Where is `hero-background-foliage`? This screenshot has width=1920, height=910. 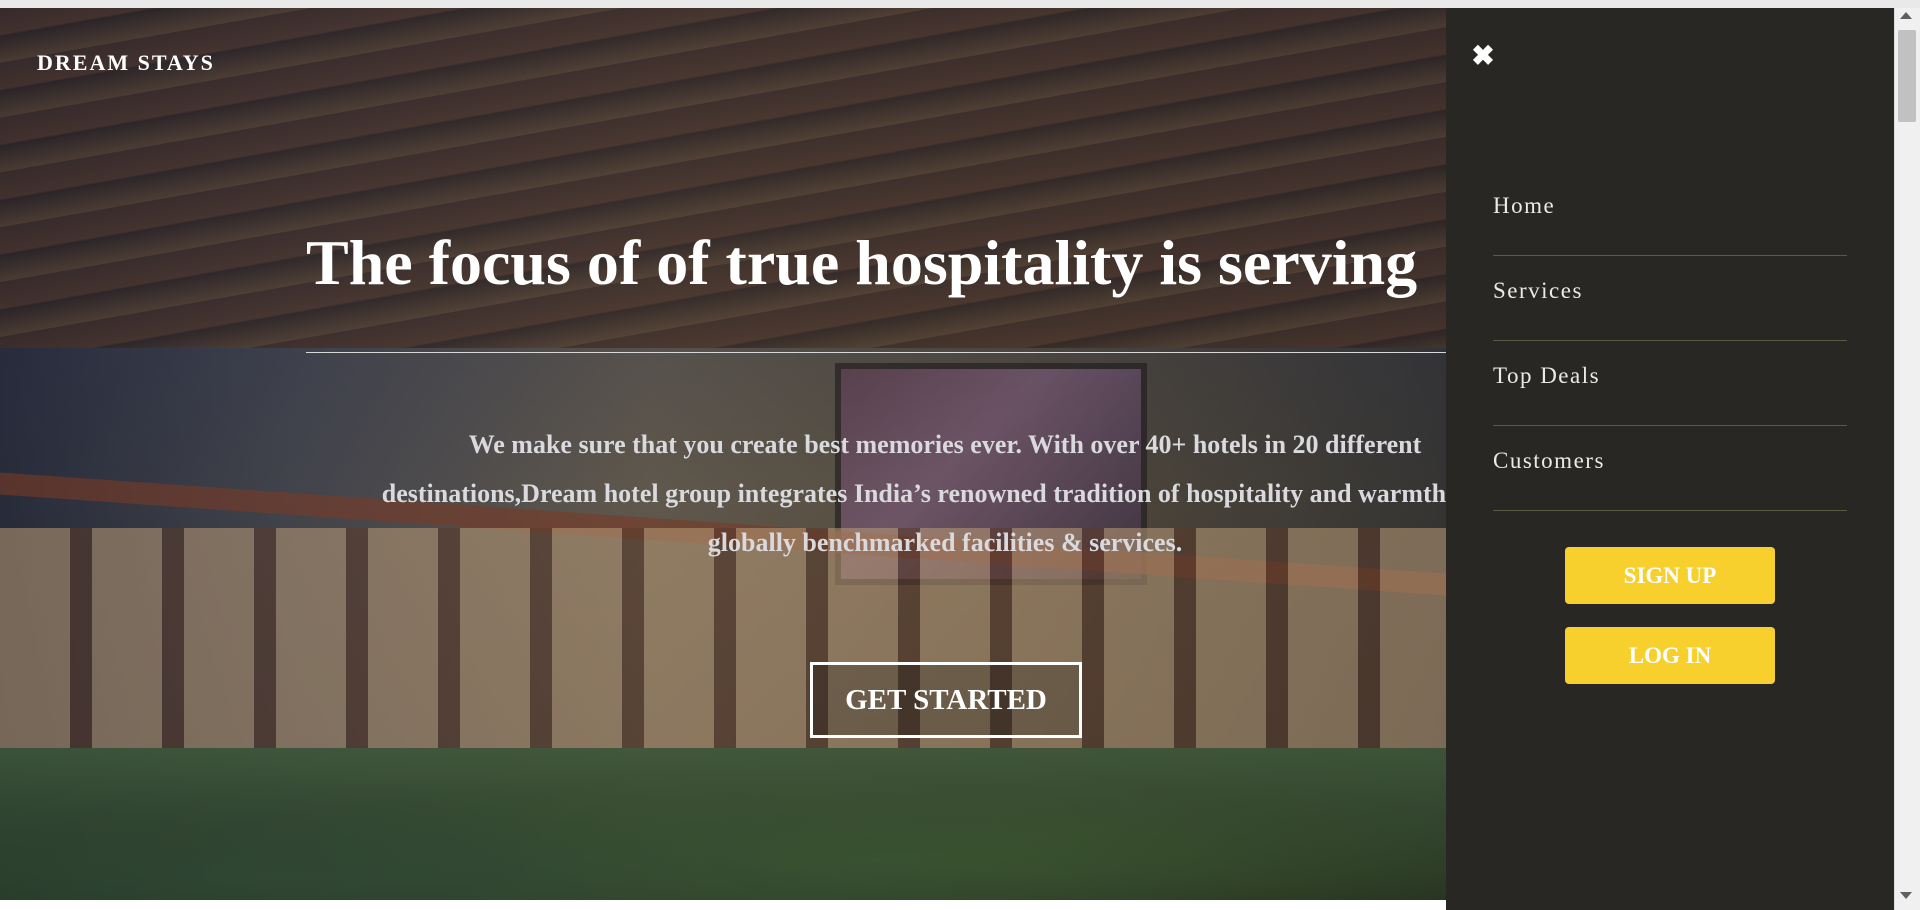 hero-background-foliage is located at coordinates (723, 824).